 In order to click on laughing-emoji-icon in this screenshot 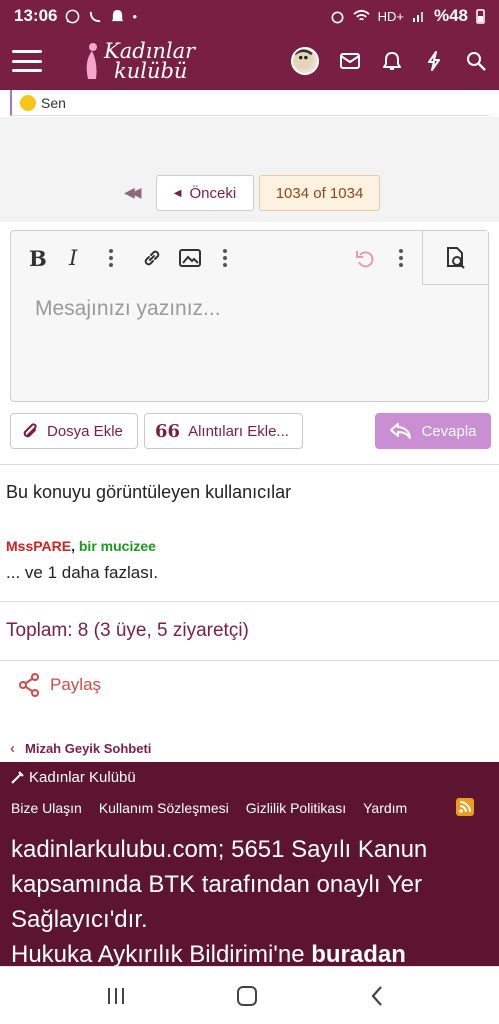, I will do `click(28, 102)`.